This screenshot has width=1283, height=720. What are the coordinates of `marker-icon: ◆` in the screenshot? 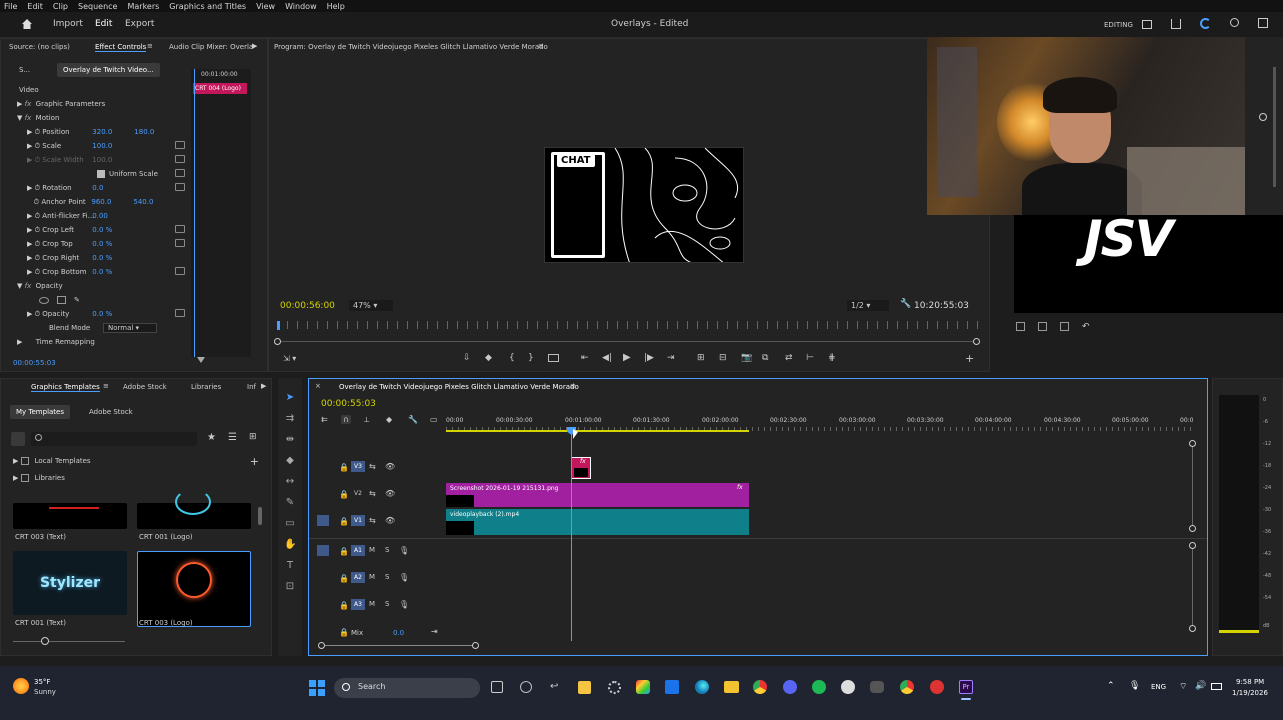 It's located at (389, 419).